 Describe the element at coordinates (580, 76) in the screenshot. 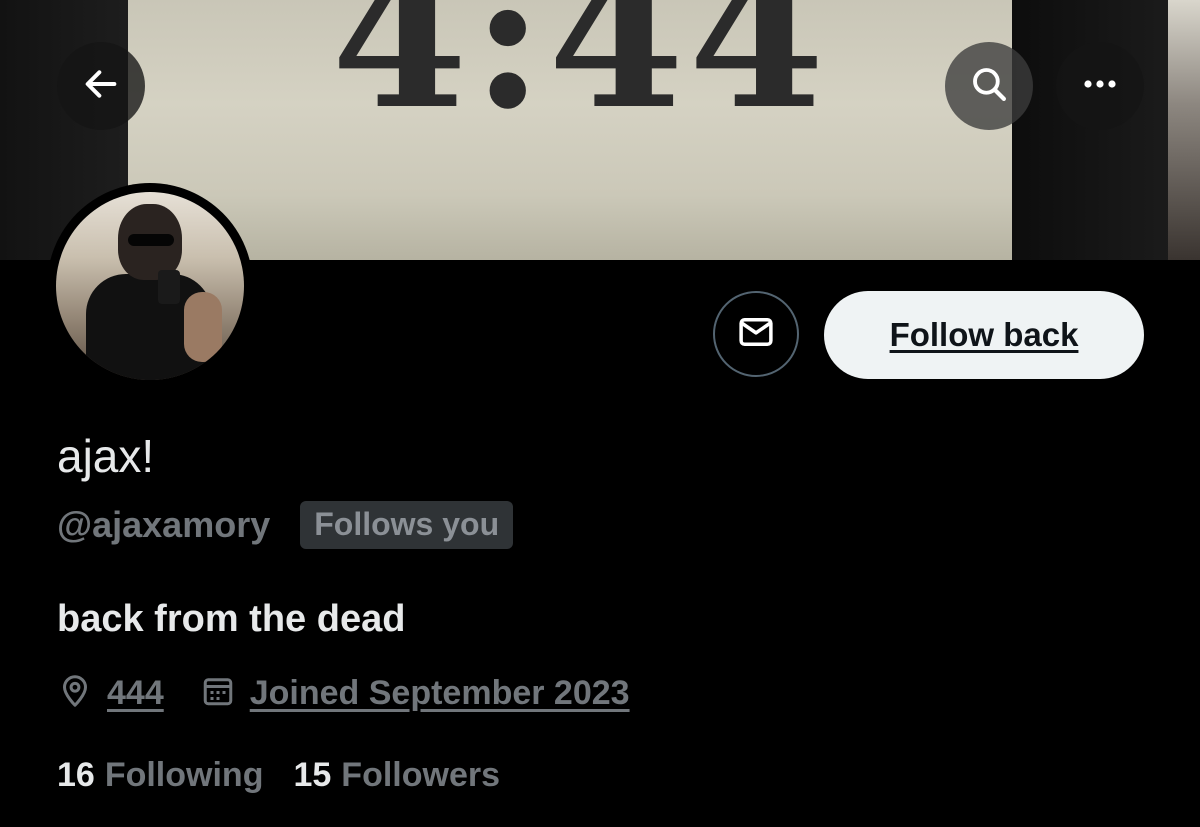

I see `banner-clock-text: 4:44` at that location.